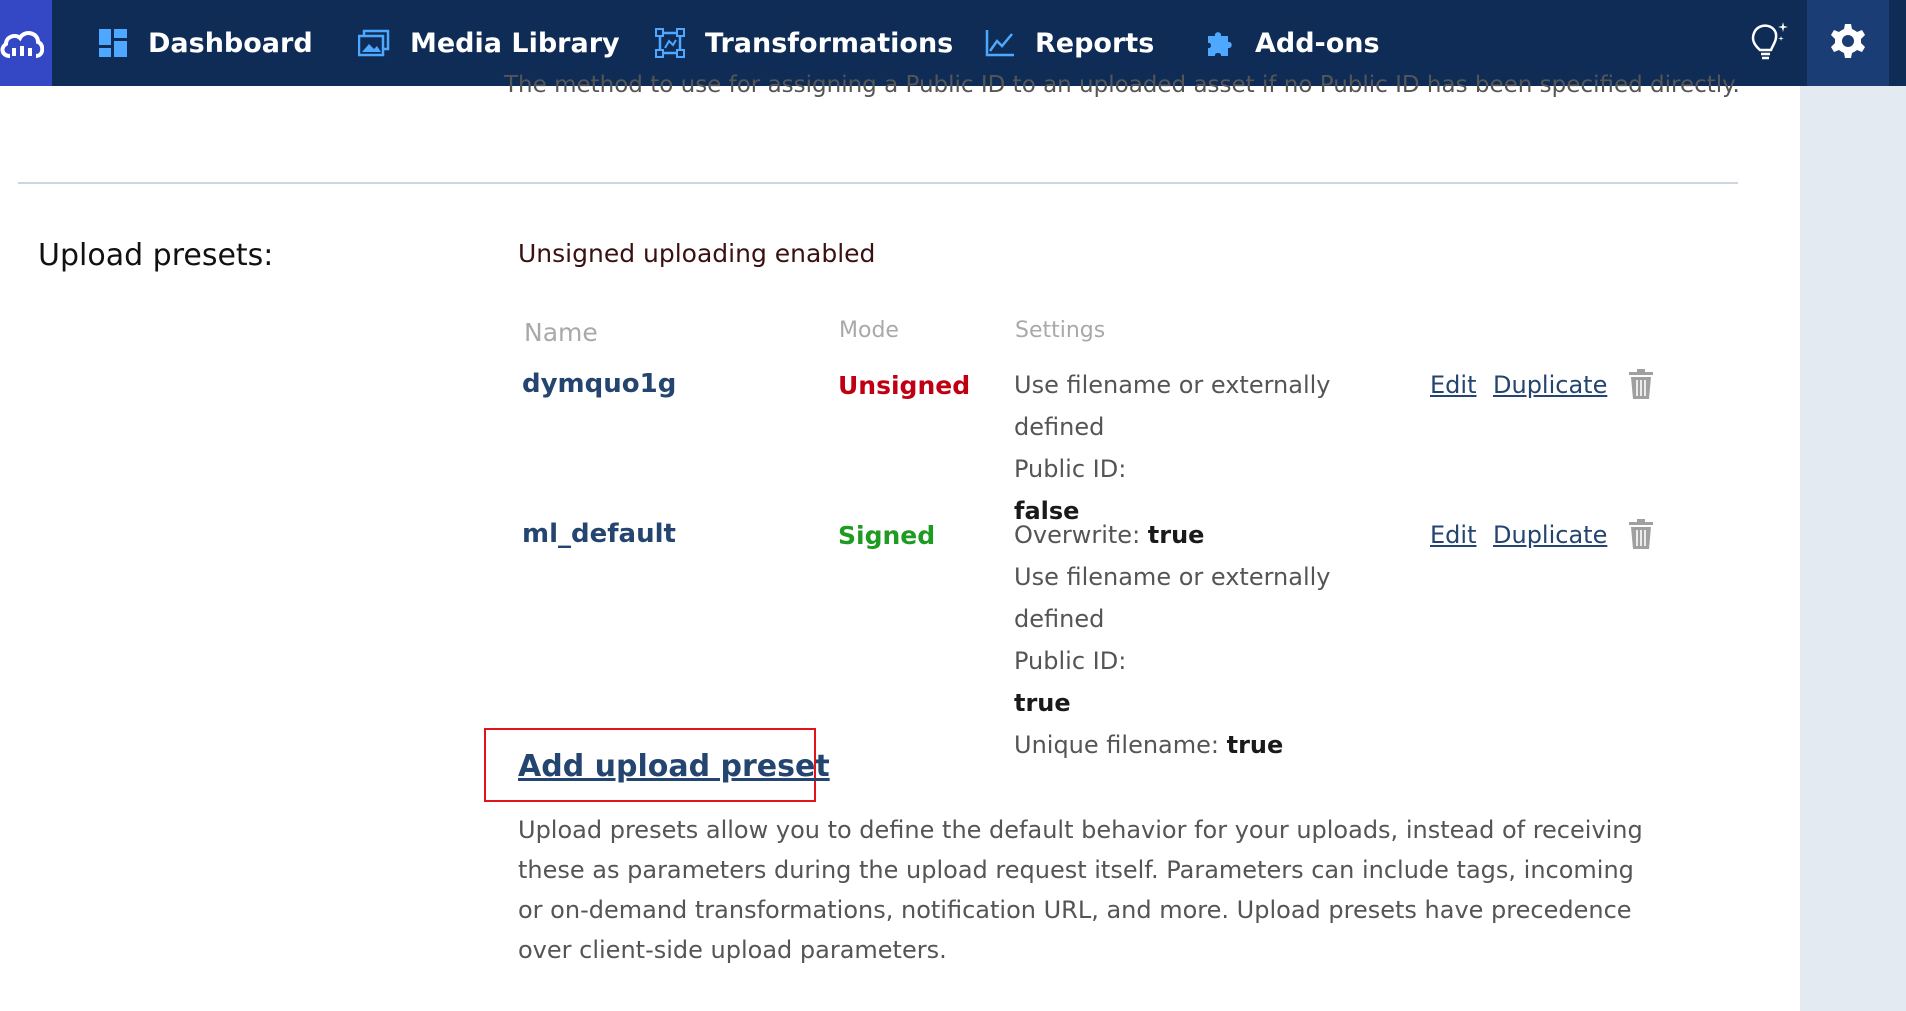  What do you see at coordinates (697, 253) in the screenshot?
I see `unsigned-uploading-status: Unsigned uploading enabled` at bounding box center [697, 253].